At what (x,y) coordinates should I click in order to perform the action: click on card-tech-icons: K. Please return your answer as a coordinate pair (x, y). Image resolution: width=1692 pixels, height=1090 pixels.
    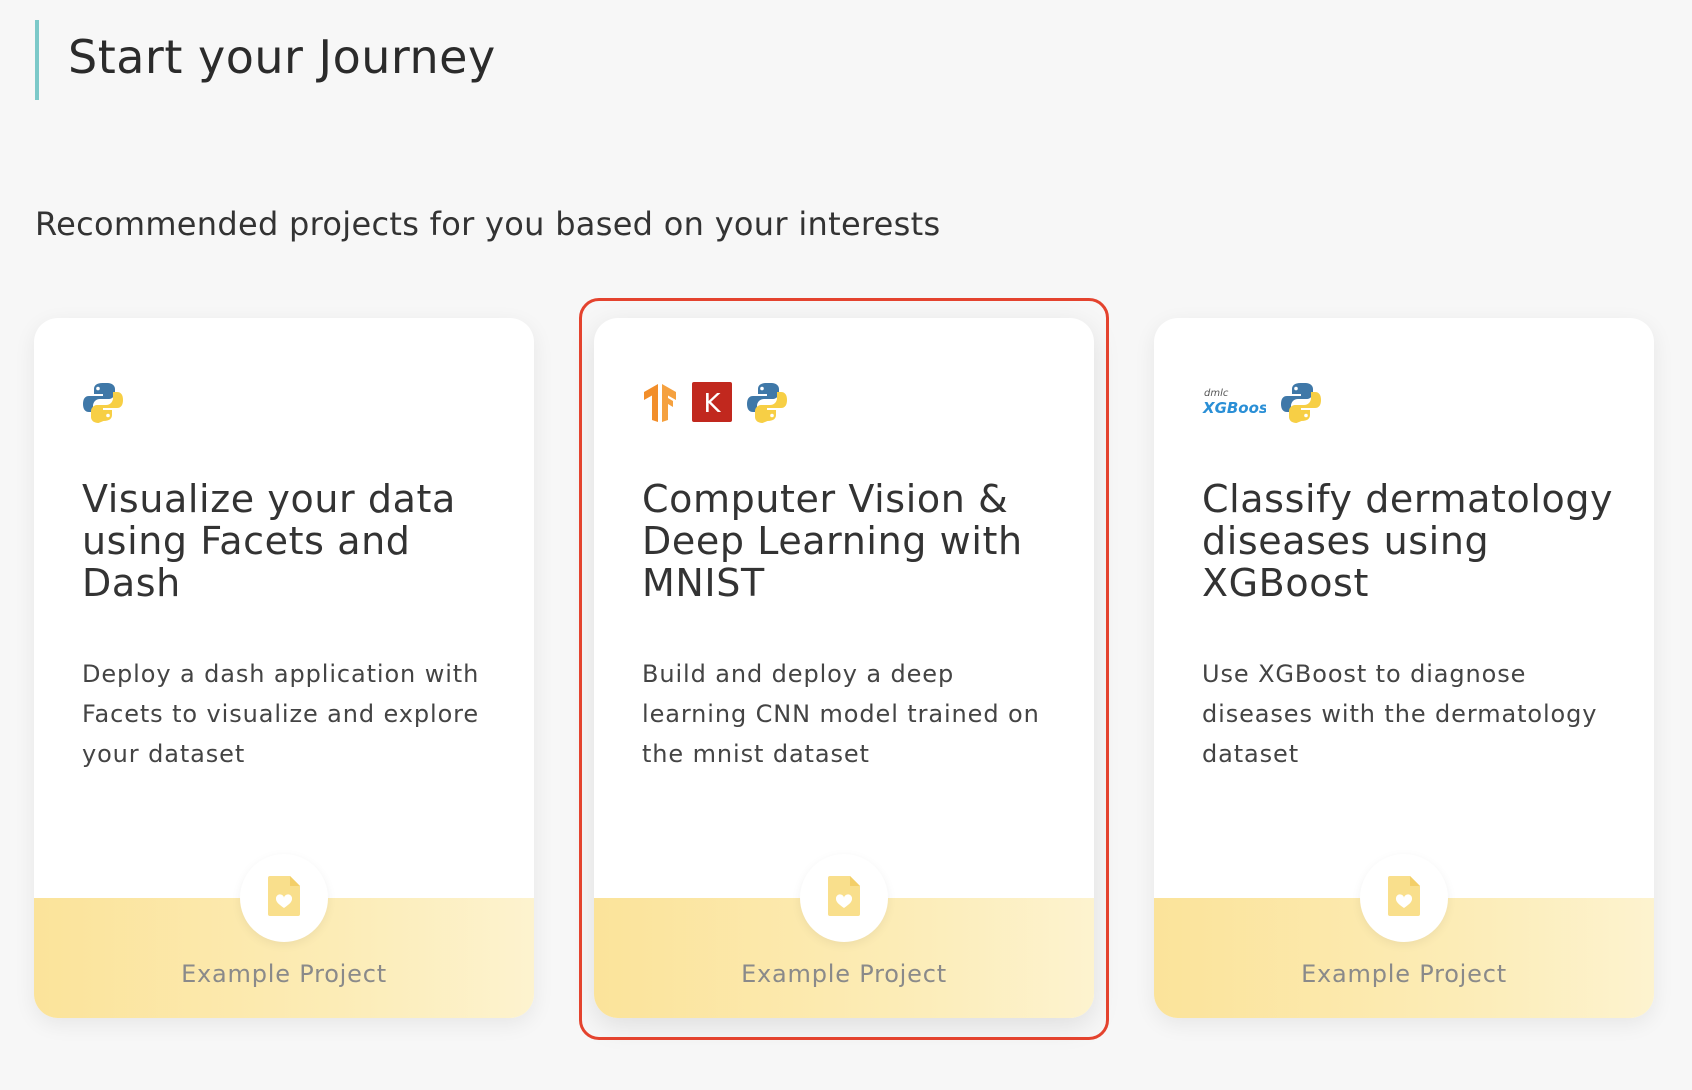
    Looking at the image, I should click on (715, 402).